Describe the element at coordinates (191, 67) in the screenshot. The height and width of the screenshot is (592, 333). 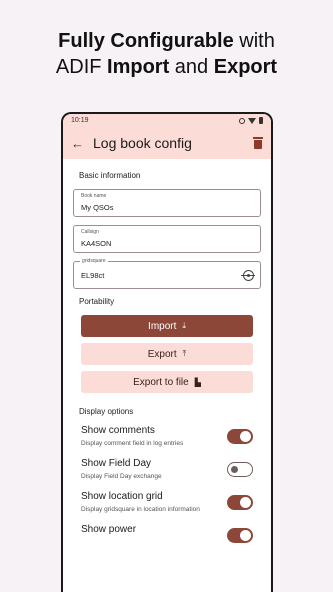
I see `headline-text-3: and` at that location.